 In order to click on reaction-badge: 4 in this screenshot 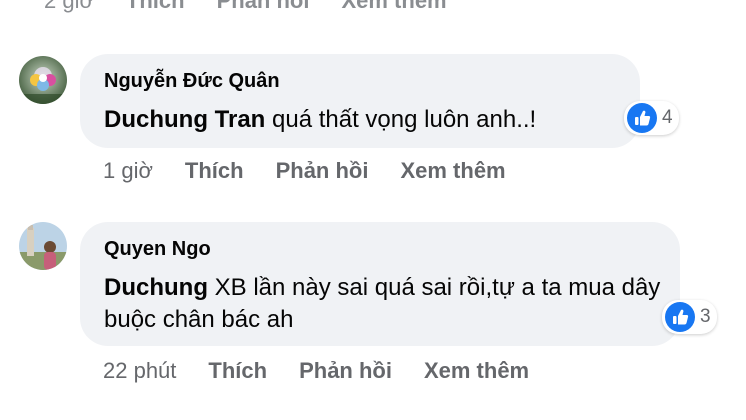, I will do `click(651, 118)`.